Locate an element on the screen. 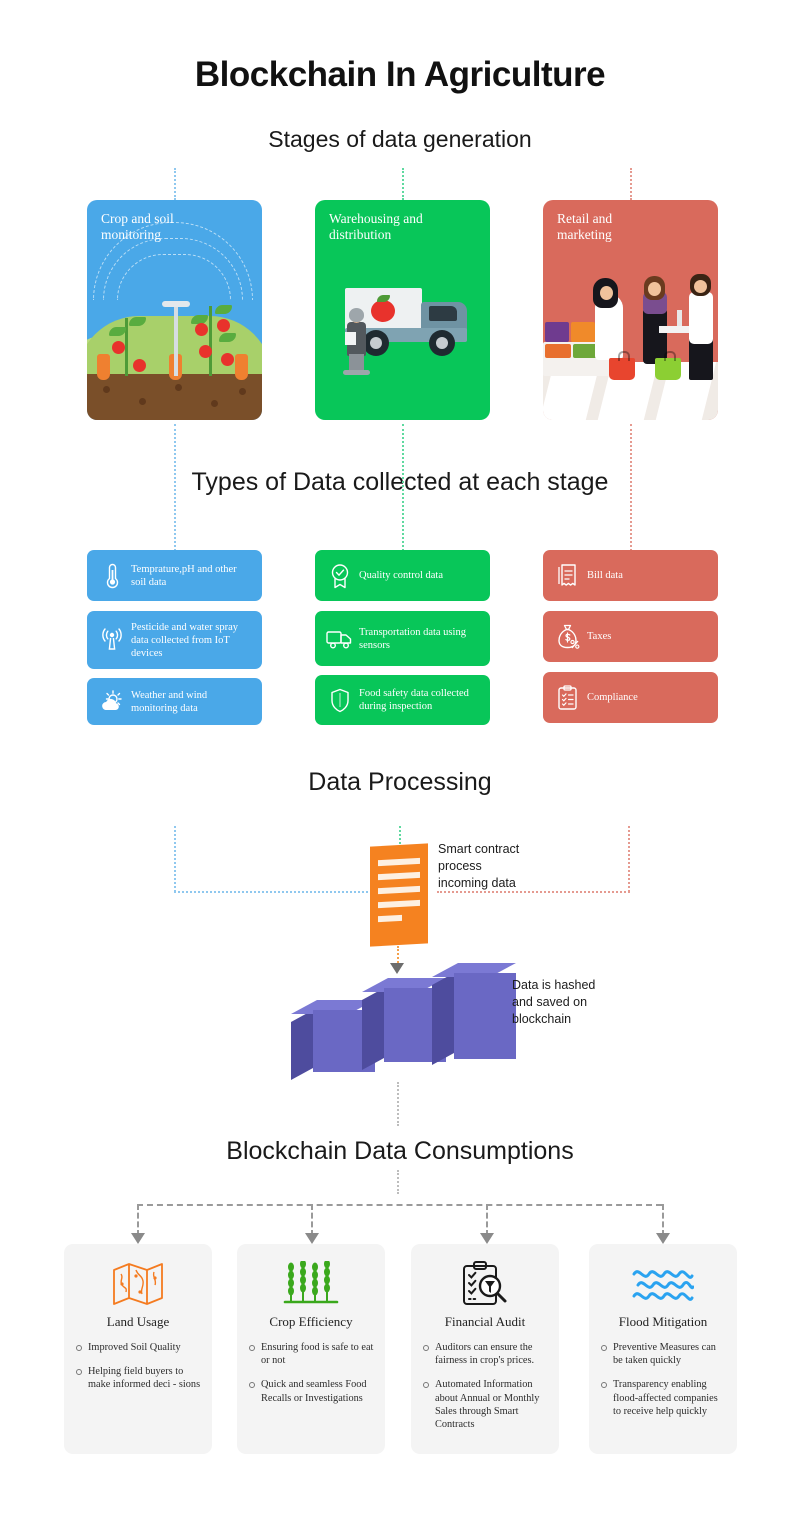 This screenshot has width=800, height=1534. list-item: Ensuring food is safe to eat or not is located at coordinates (311, 1354).